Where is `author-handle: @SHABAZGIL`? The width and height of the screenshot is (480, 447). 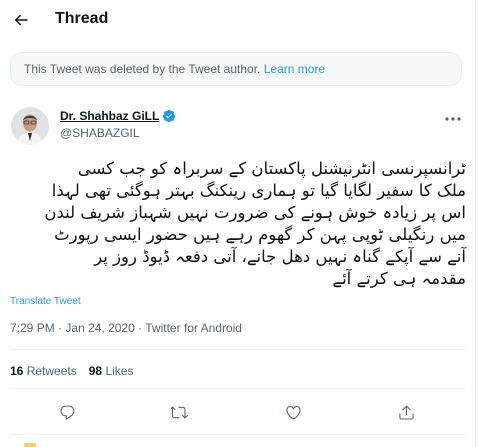
author-handle: @SHABAZGIL is located at coordinates (100, 133).